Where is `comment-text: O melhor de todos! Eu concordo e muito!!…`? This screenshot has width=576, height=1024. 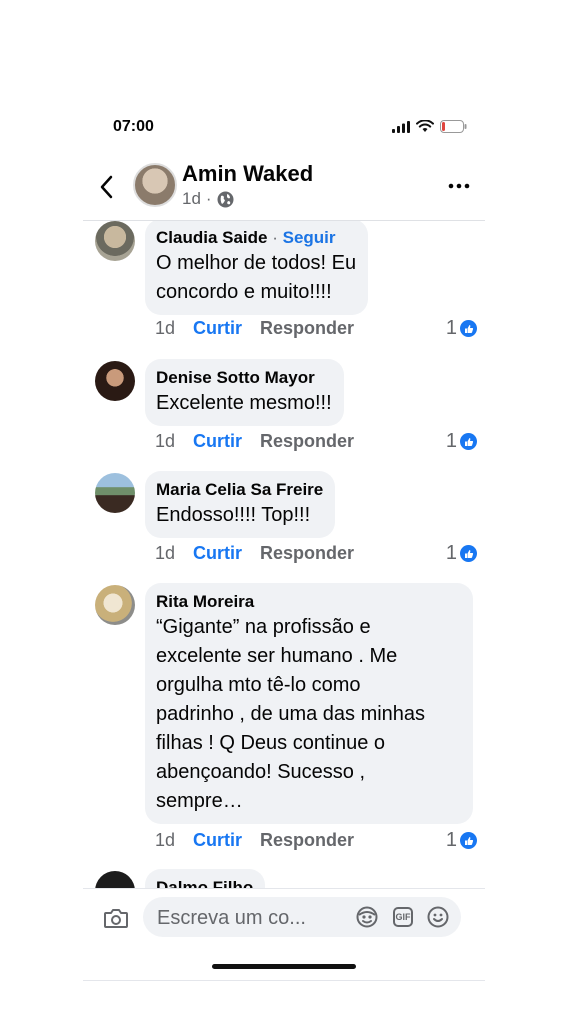
comment-text: O melhor de todos! Eu concordo e muito!!… is located at coordinates (256, 278).